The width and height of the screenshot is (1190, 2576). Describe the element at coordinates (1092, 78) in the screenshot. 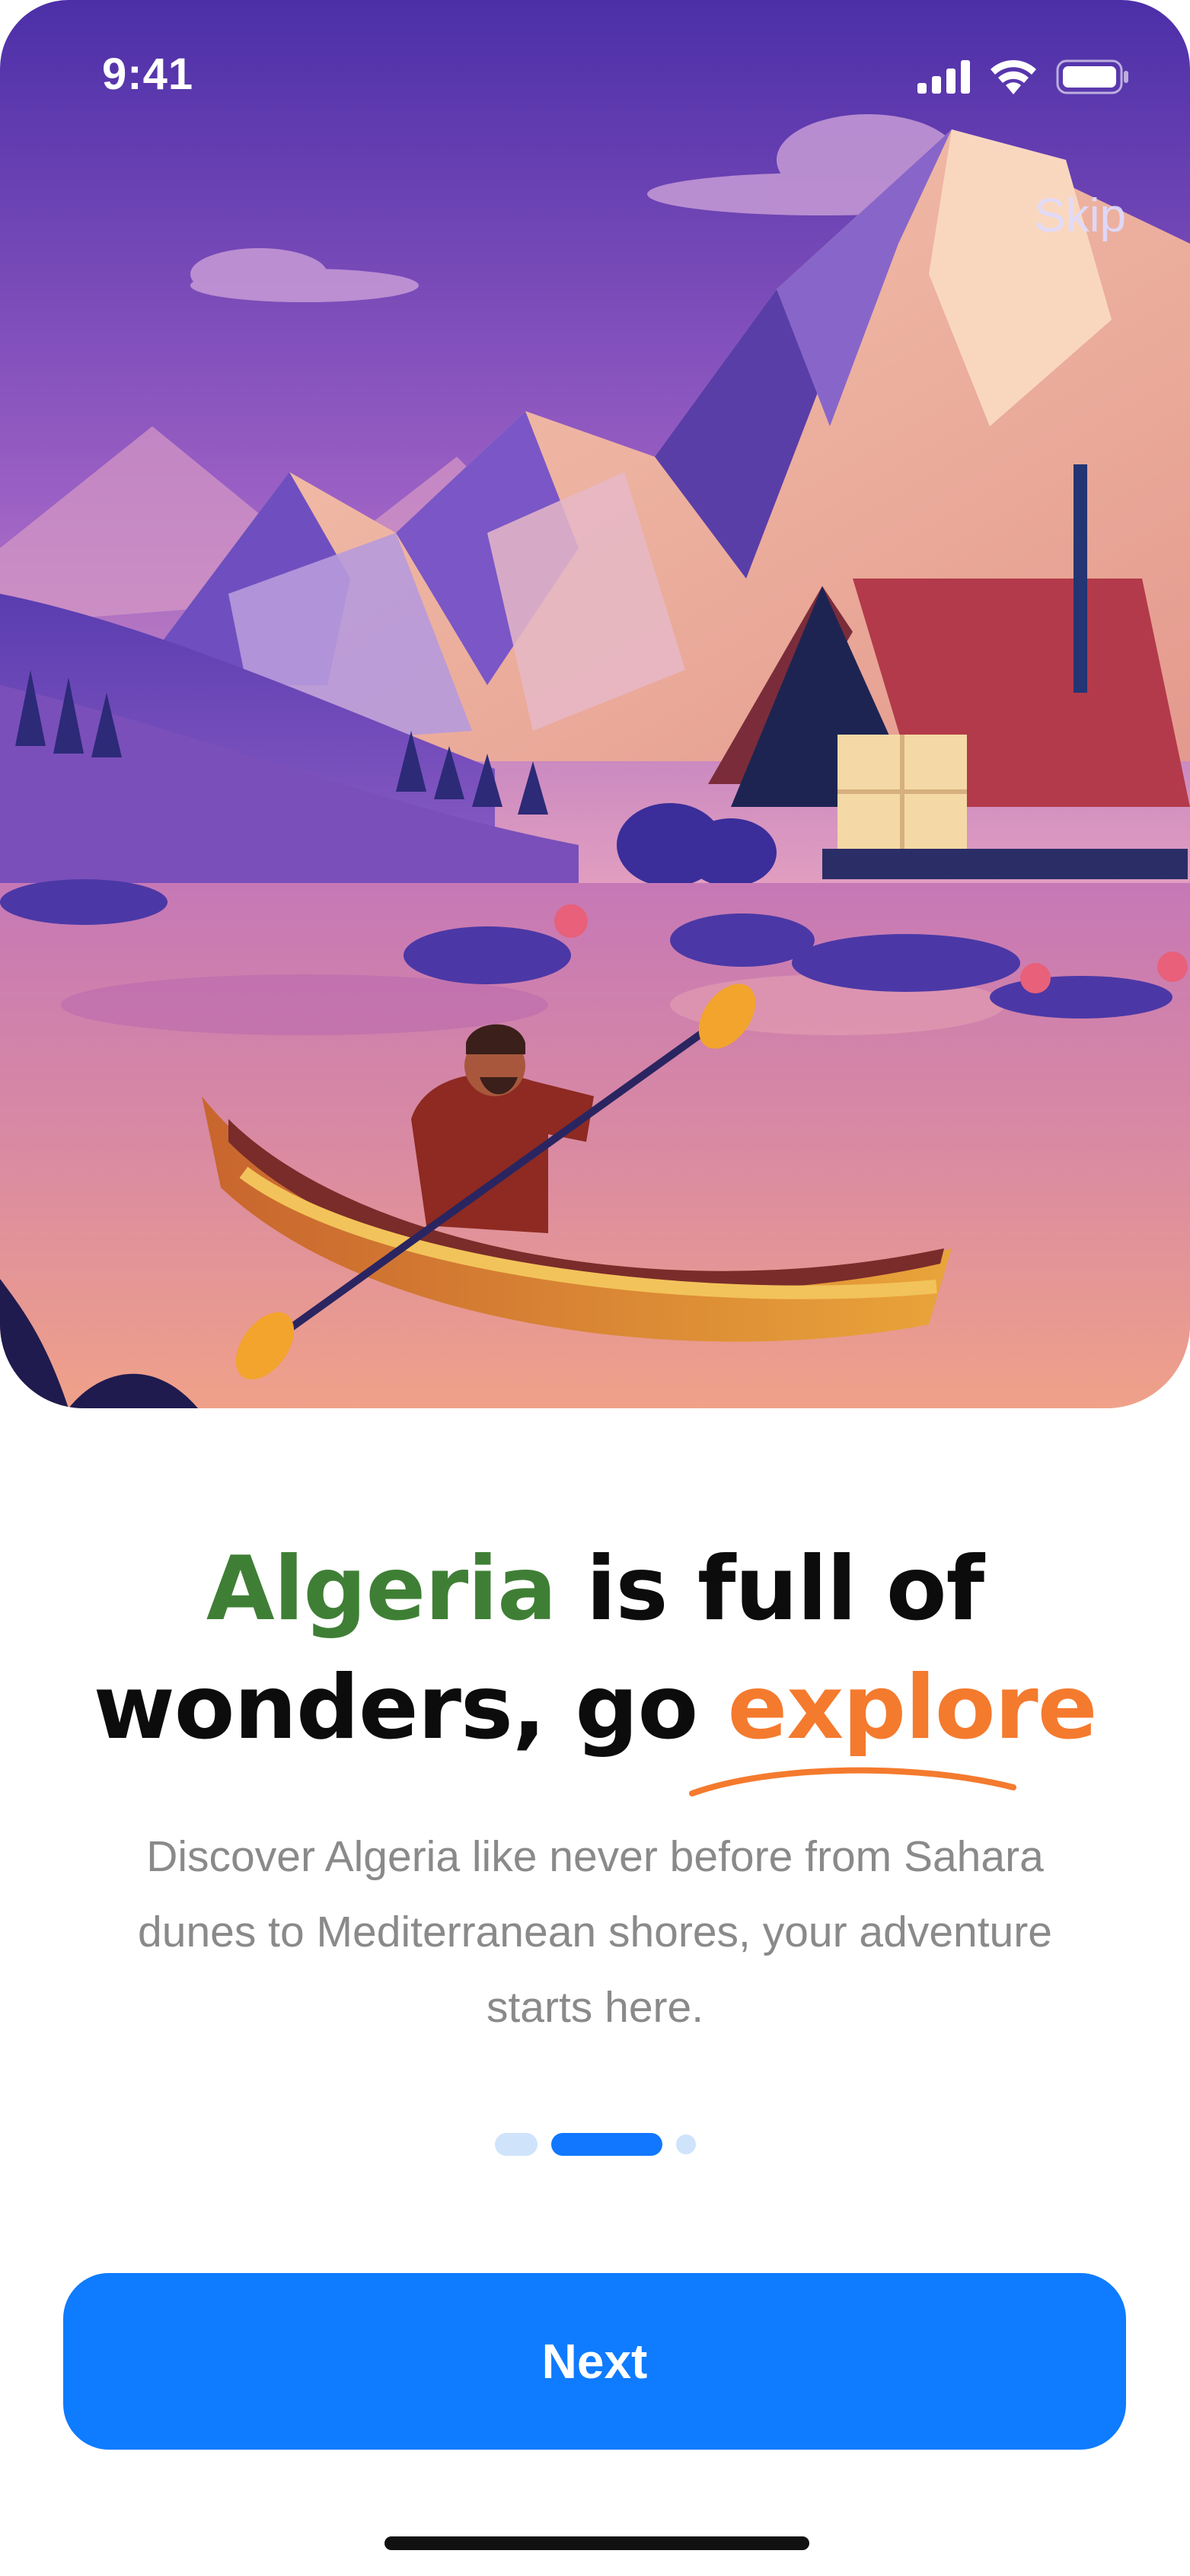

I see `battery-icon` at that location.